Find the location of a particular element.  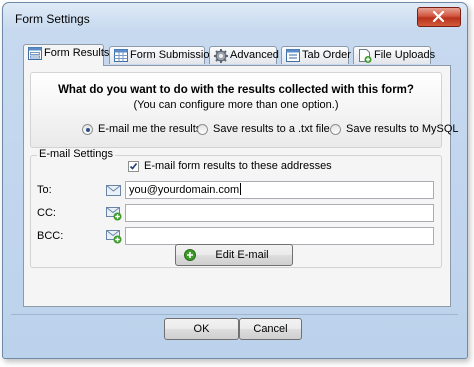

table-icon is located at coordinates (121, 55).